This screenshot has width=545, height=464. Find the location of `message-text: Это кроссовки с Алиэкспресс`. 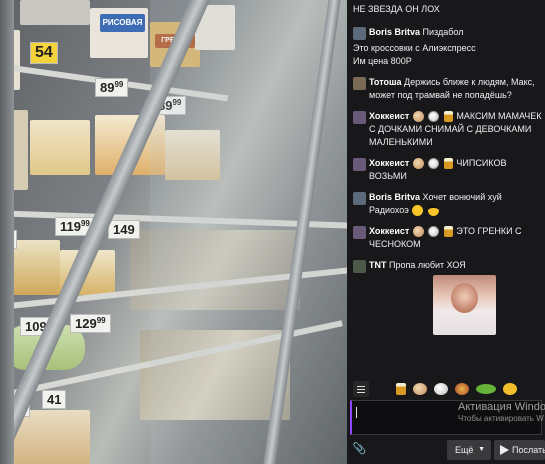

message-text: Это кроссовки с Алиэкспресс is located at coordinates (414, 48).